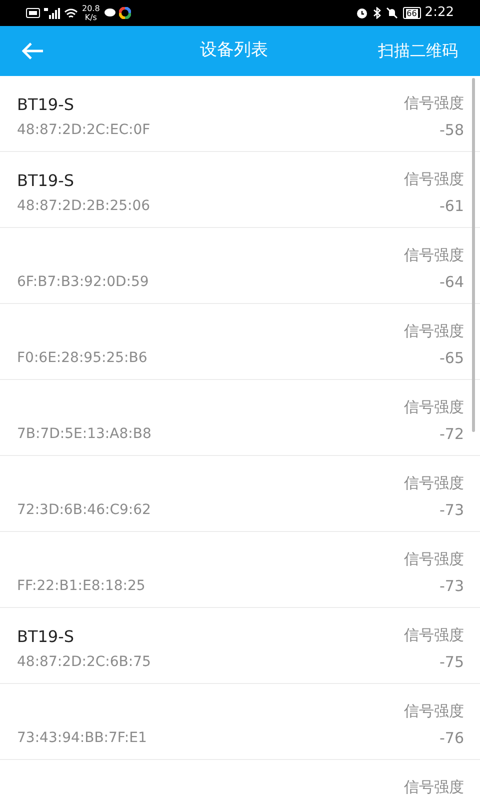 The height and width of the screenshot is (800, 480). What do you see at coordinates (439, 13) in the screenshot?
I see `clock-time: 2:22` at bounding box center [439, 13].